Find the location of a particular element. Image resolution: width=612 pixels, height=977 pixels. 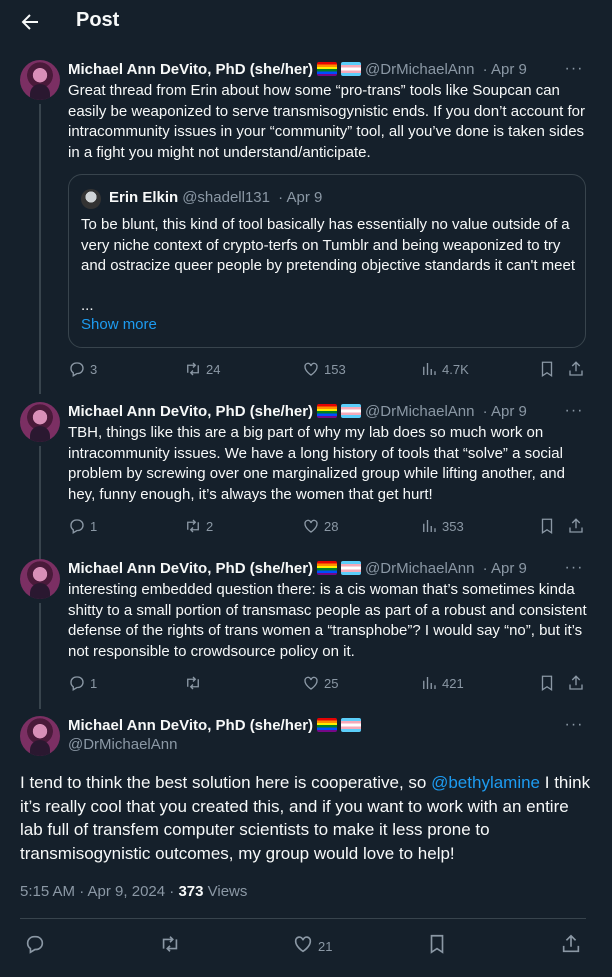

repost-button: 2 is located at coordinates (198, 527).